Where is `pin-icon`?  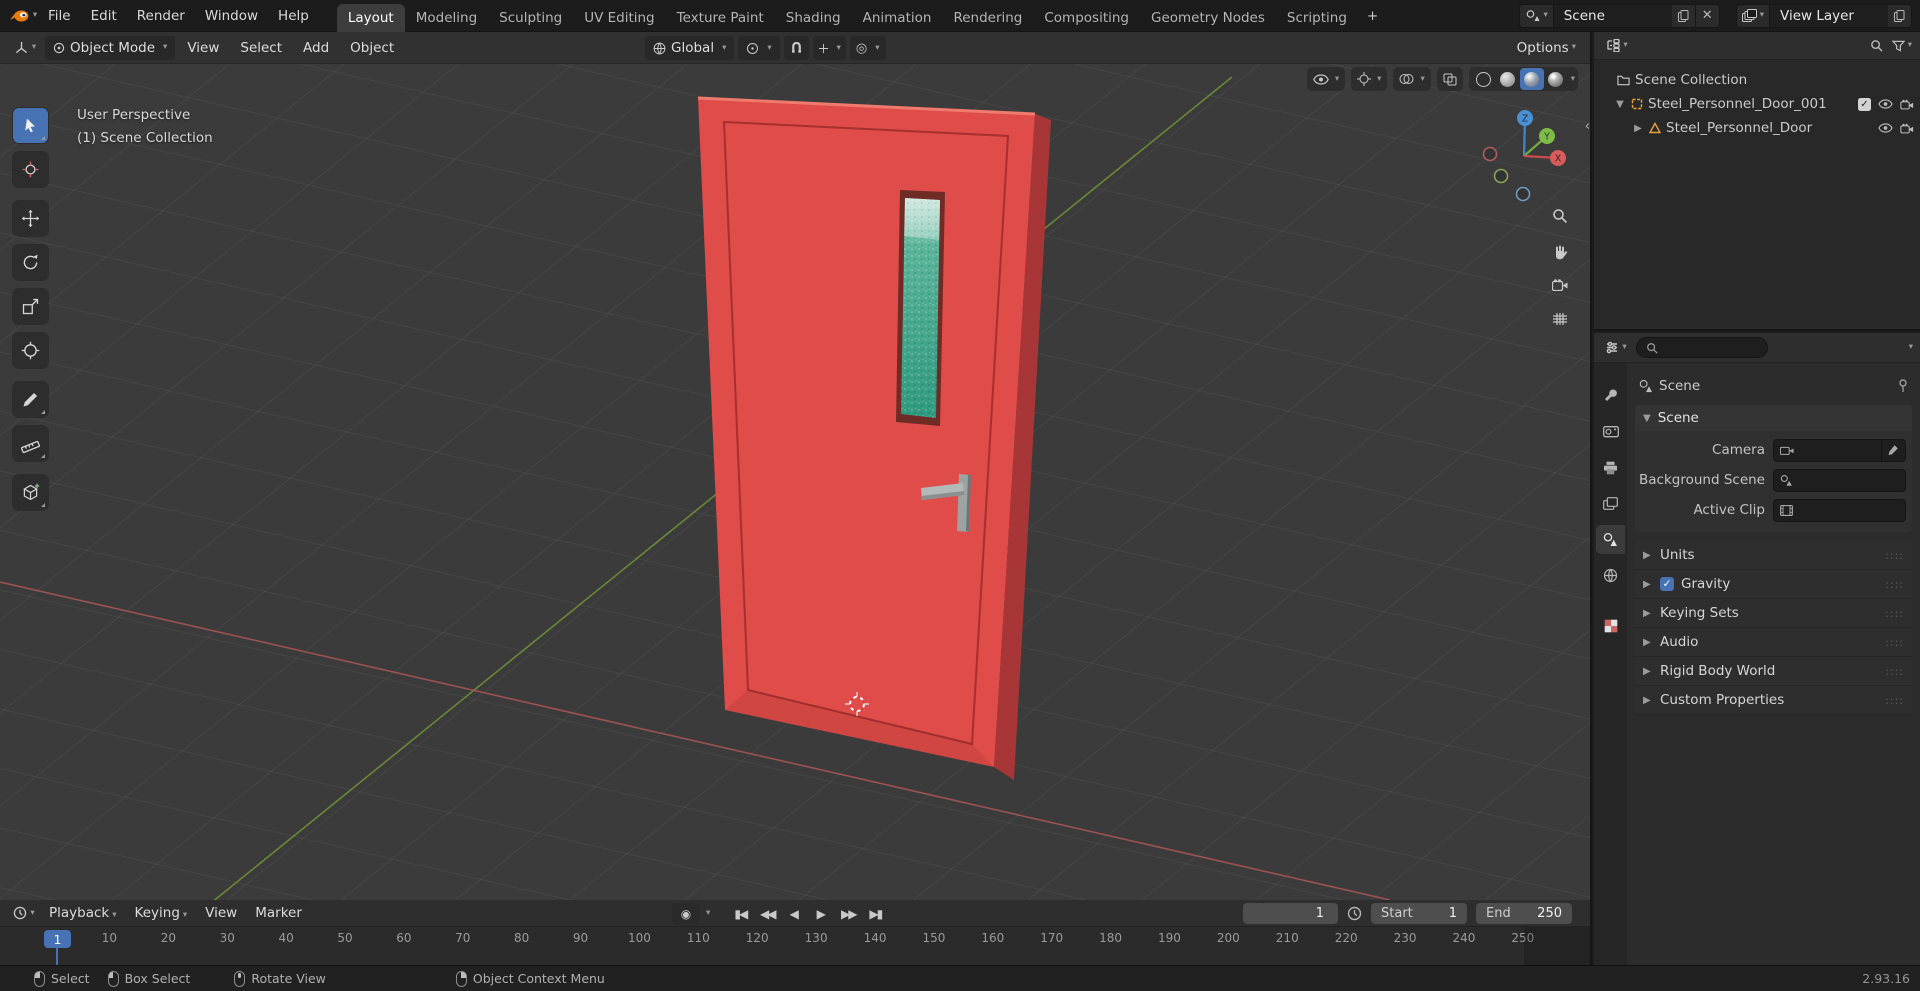 pin-icon is located at coordinates (1903, 386).